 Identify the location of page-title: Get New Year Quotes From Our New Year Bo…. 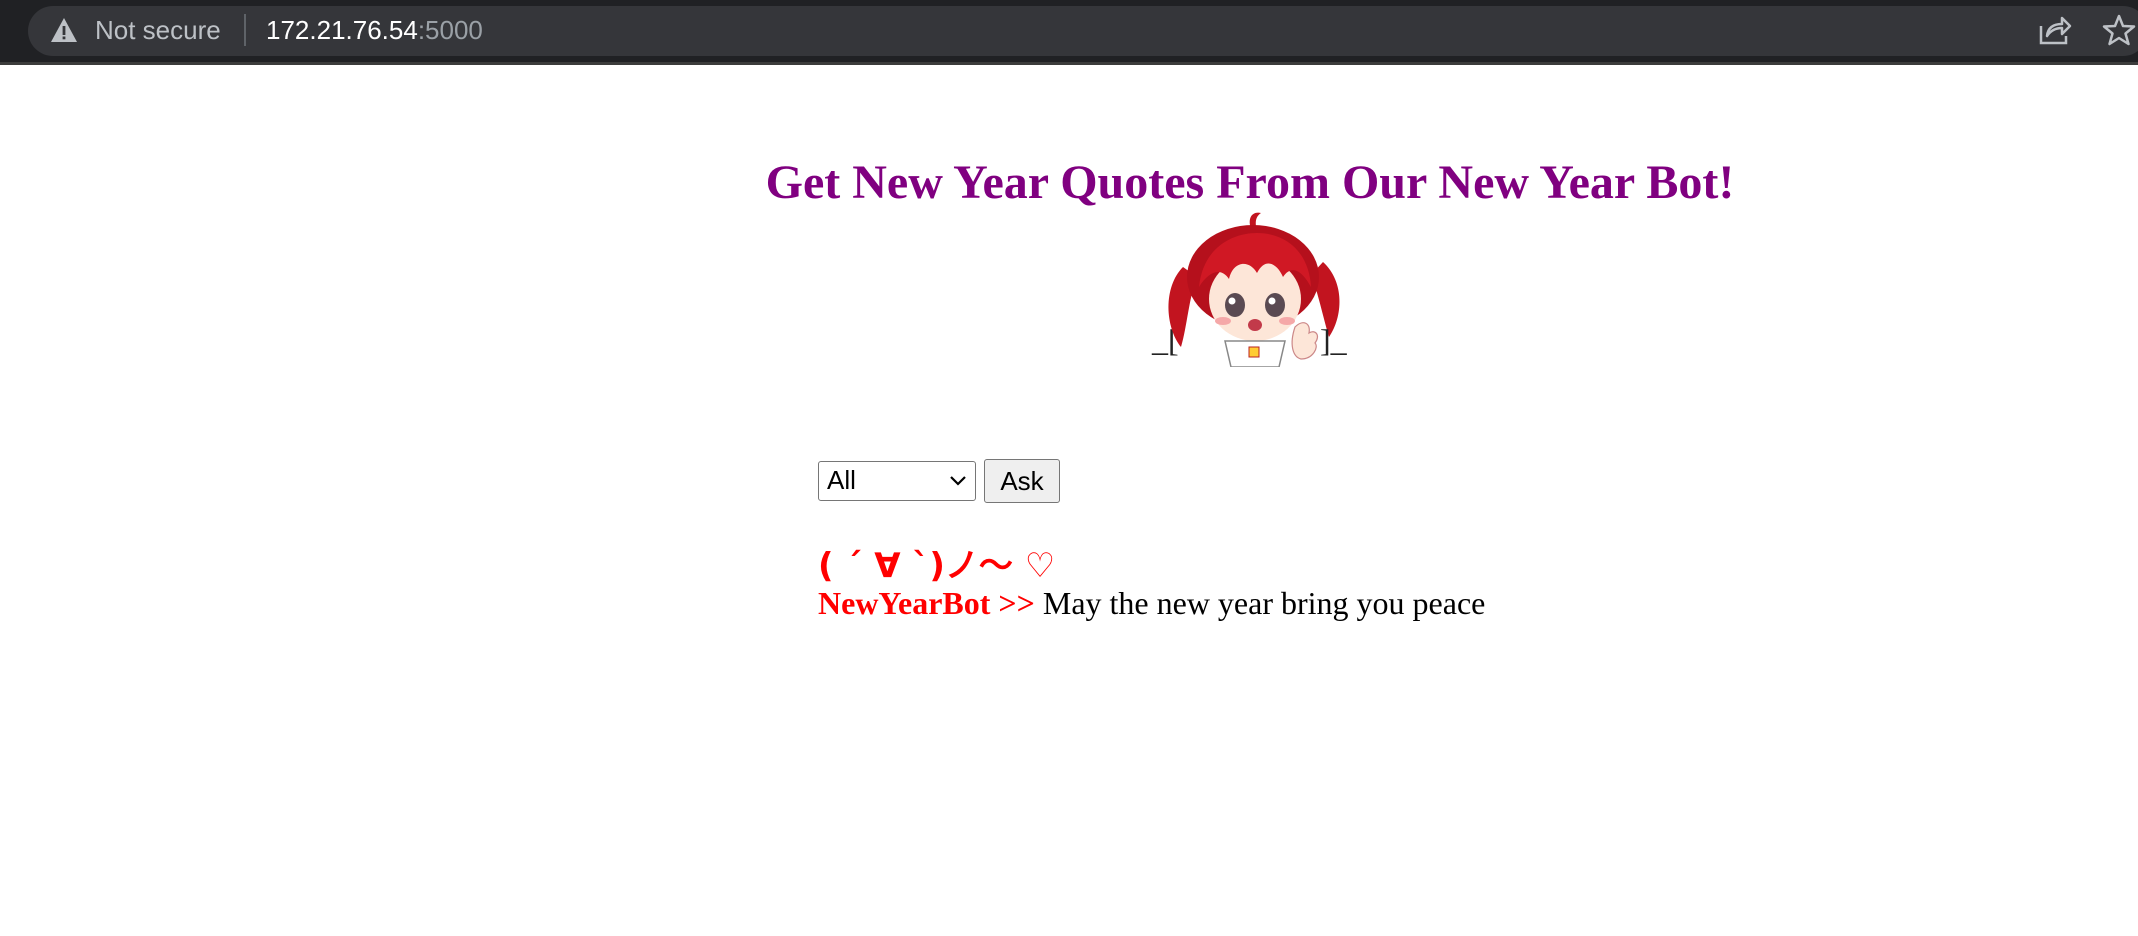
(1250, 182).